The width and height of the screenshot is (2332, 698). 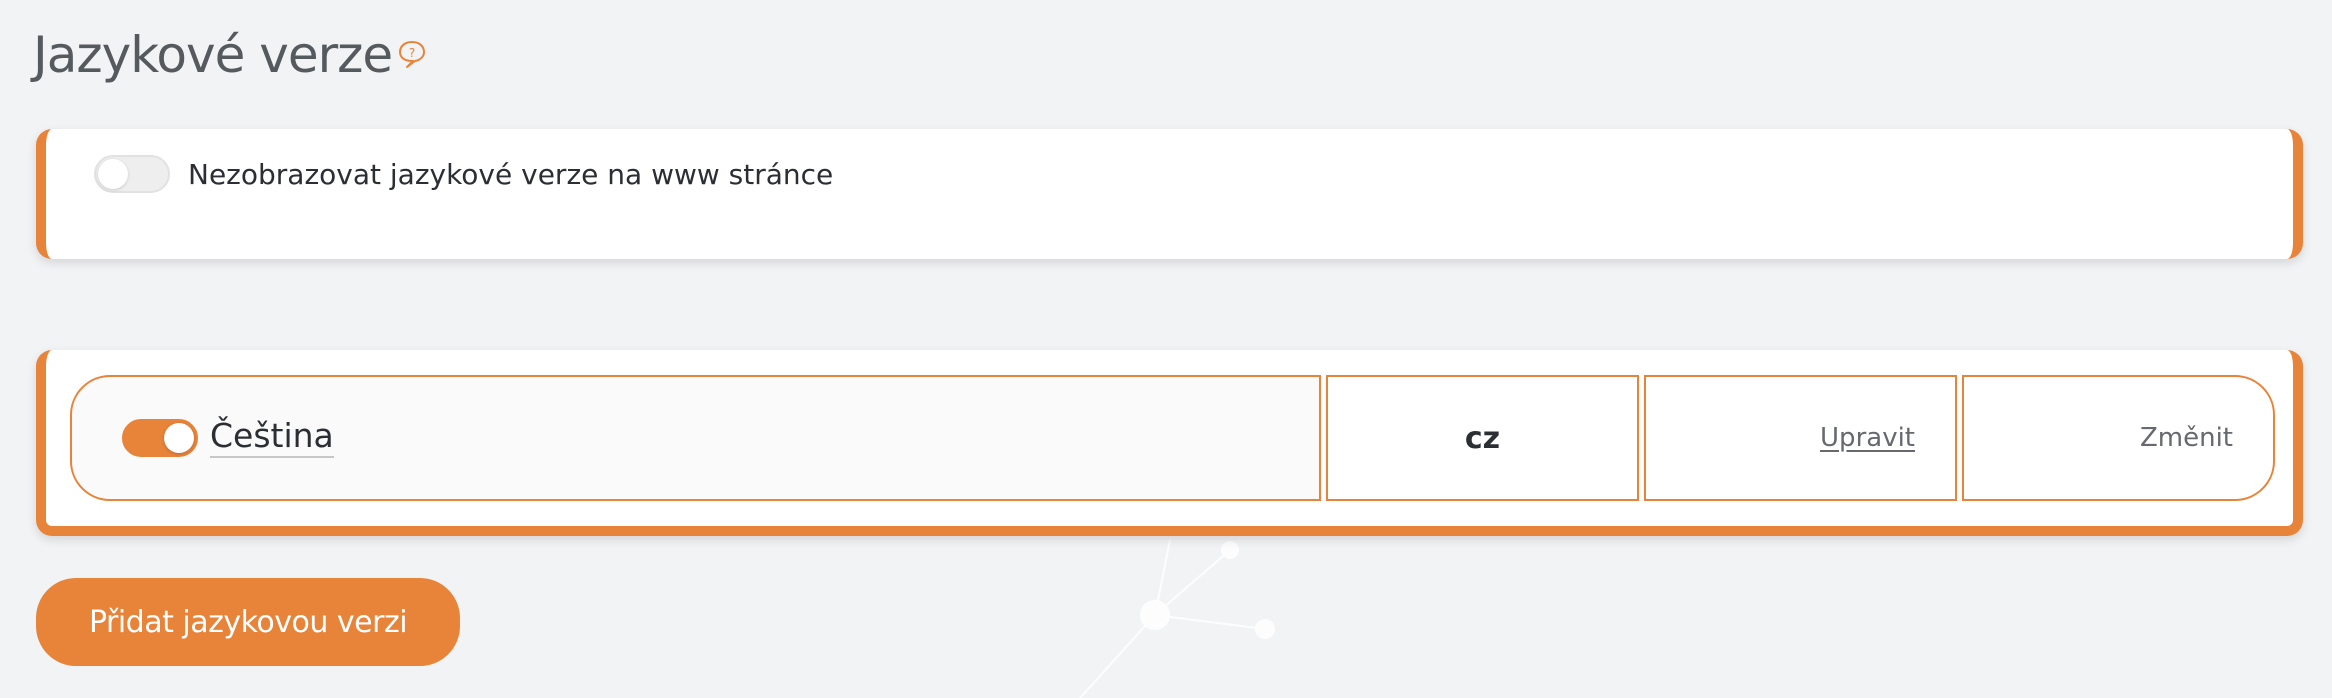 I want to click on language-code: cz, so click(x=1482, y=438).